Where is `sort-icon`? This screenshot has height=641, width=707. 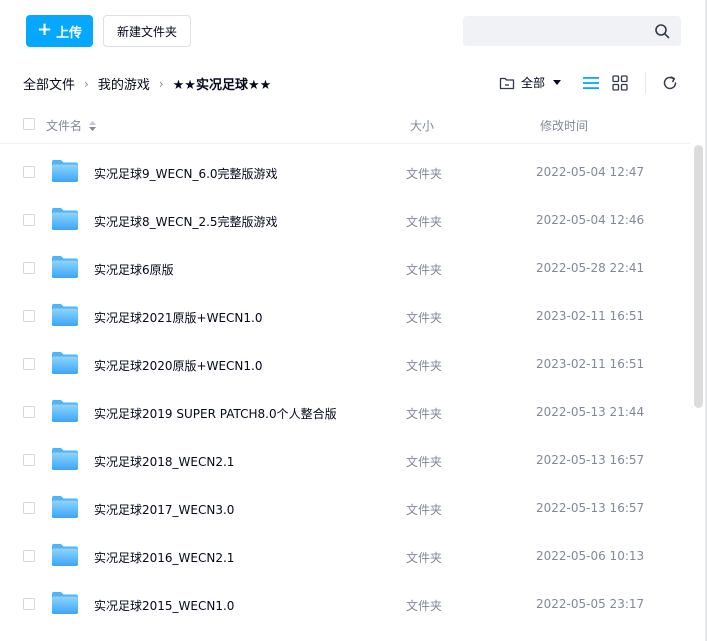
sort-icon is located at coordinates (92, 126).